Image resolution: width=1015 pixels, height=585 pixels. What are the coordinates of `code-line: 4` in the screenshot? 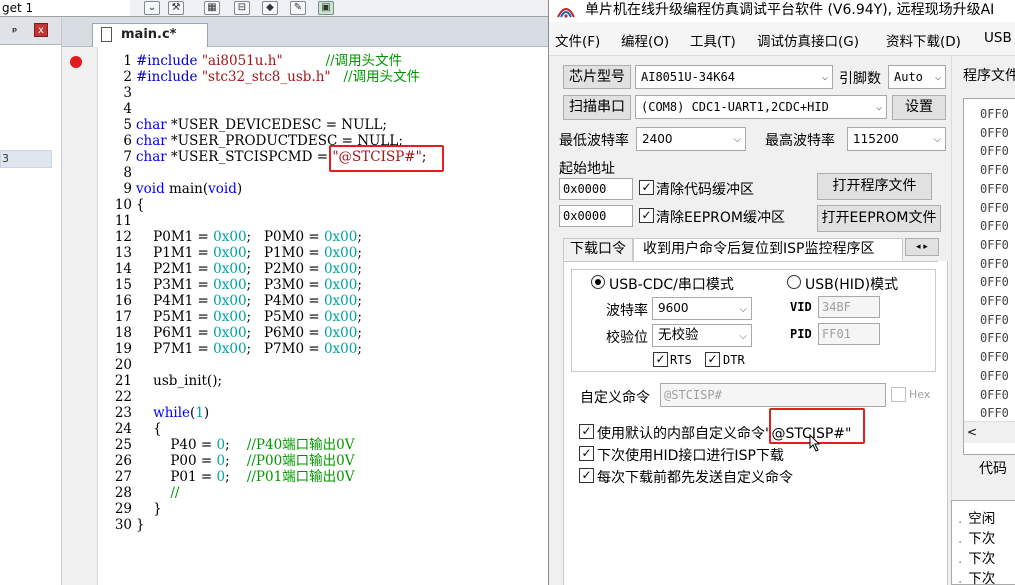 It's located at (117, 109).